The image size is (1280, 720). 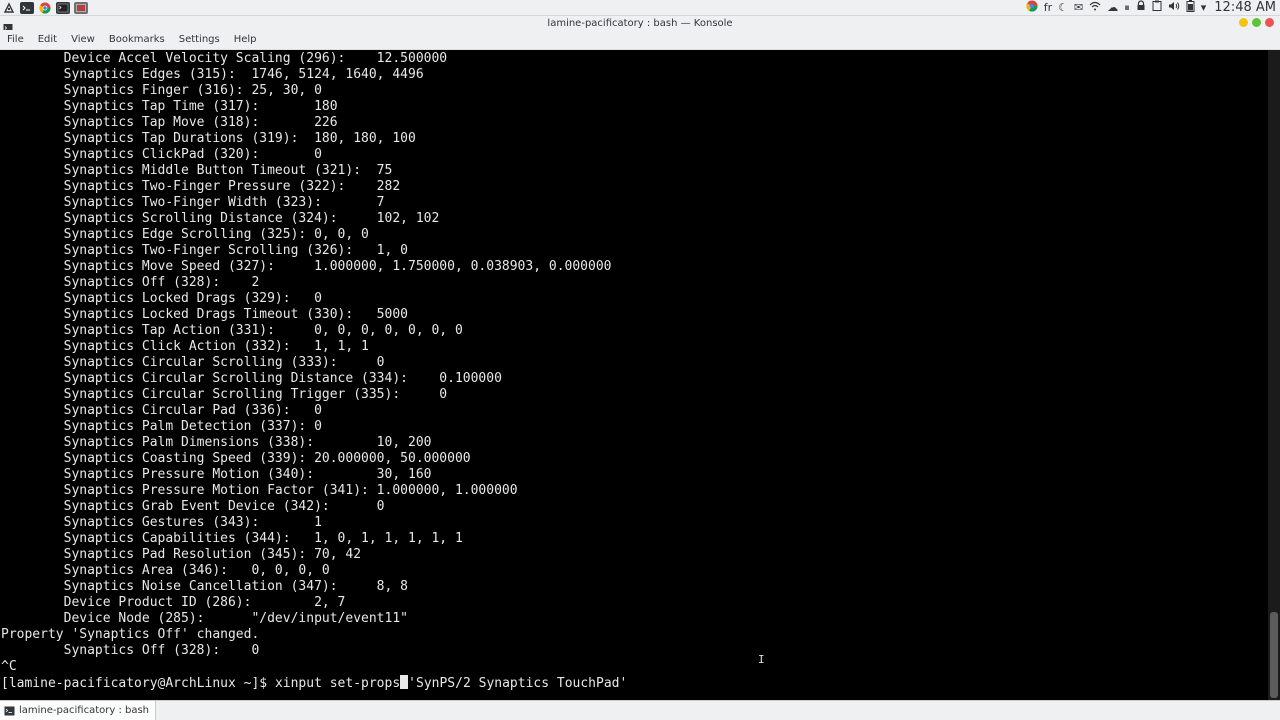 I want to click on chrome-launcher-icon, so click(x=45, y=8).